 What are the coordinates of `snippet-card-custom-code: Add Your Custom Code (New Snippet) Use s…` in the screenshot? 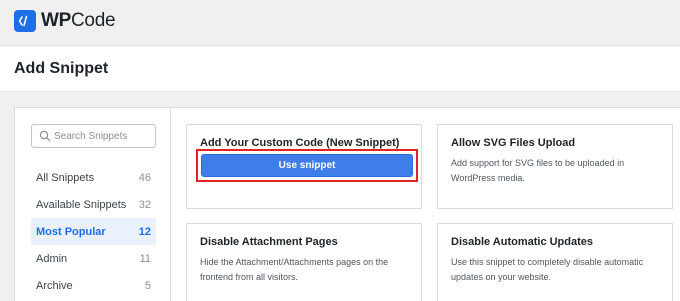 It's located at (304, 166).